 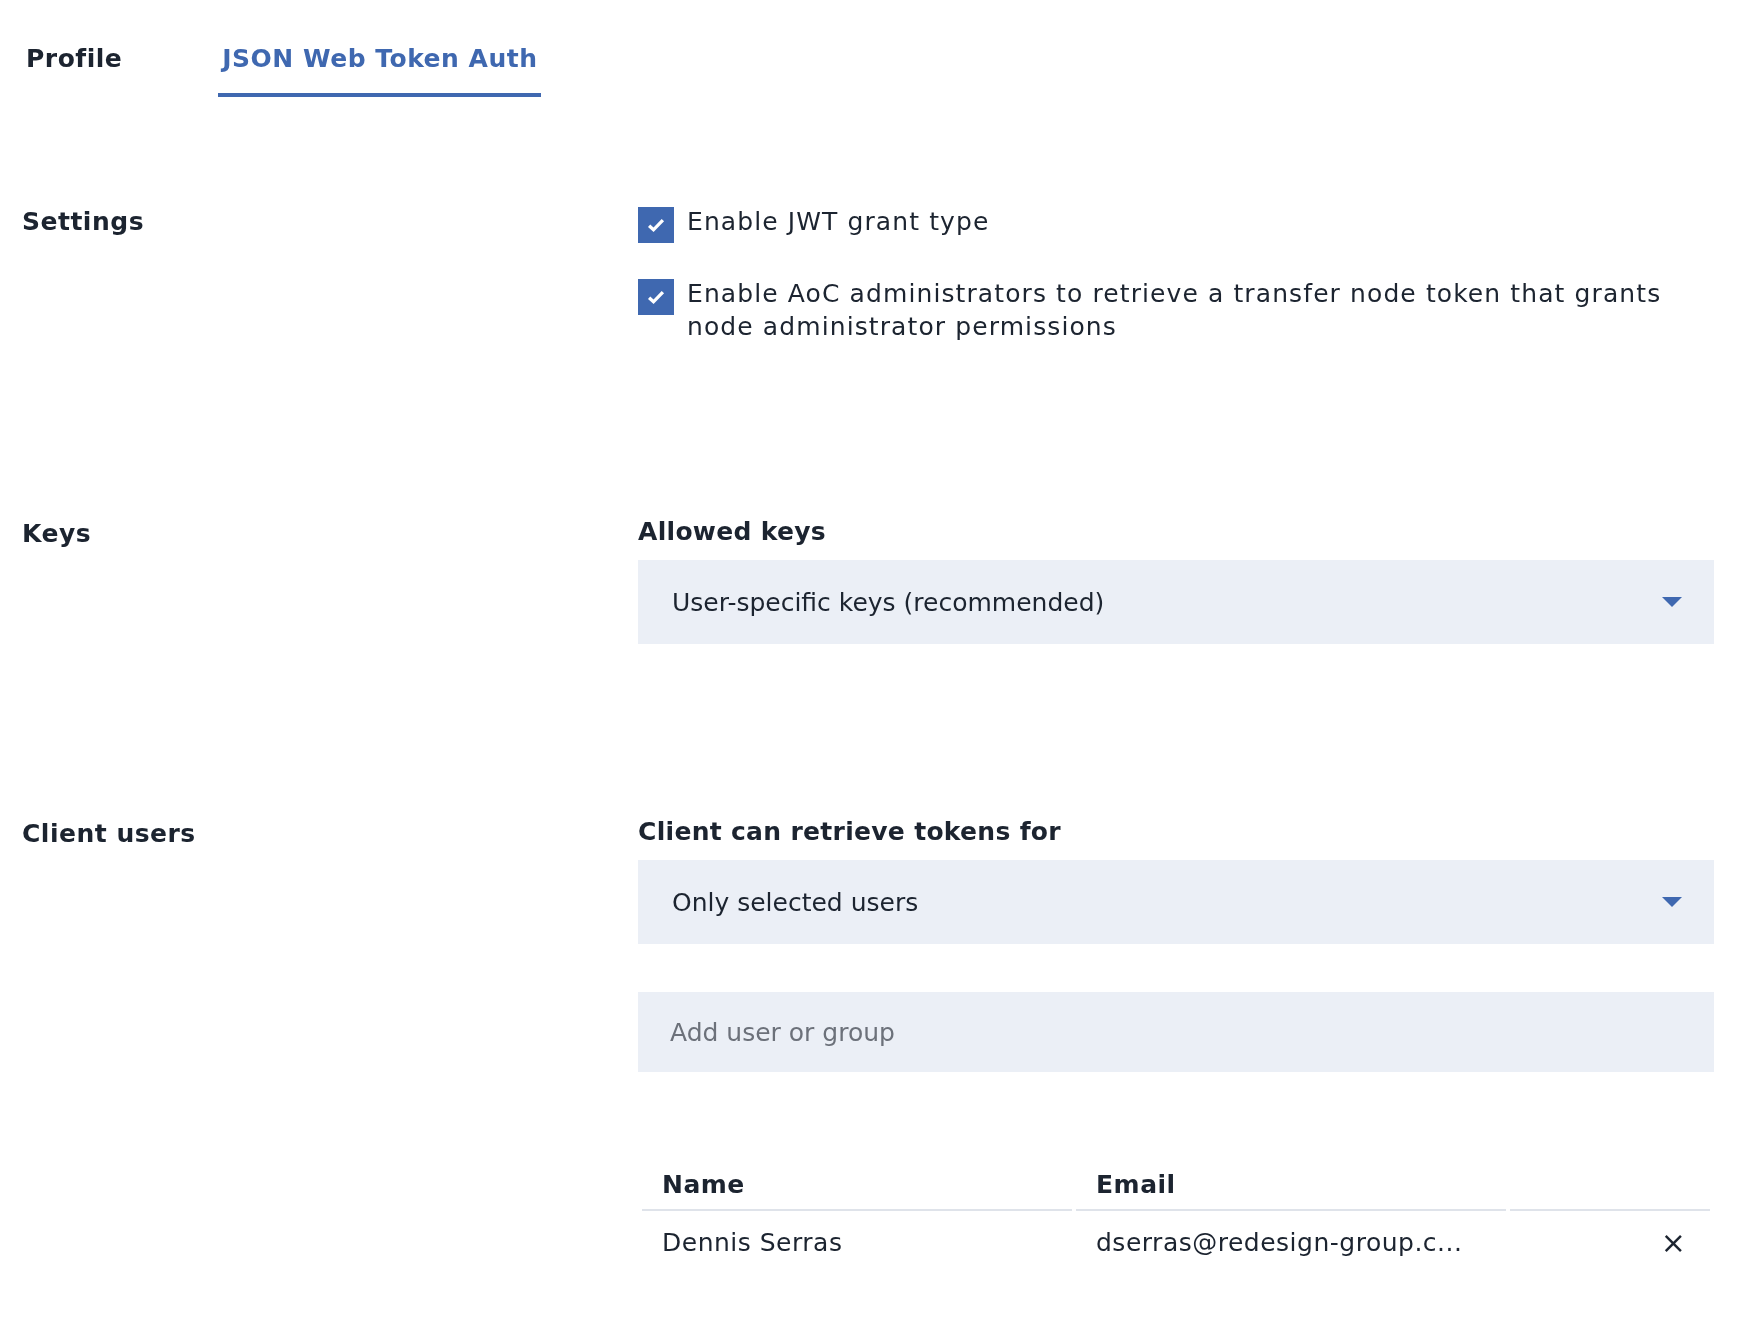 What do you see at coordinates (732, 531) in the screenshot?
I see `field-label: Allowed keys` at bounding box center [732, 531].